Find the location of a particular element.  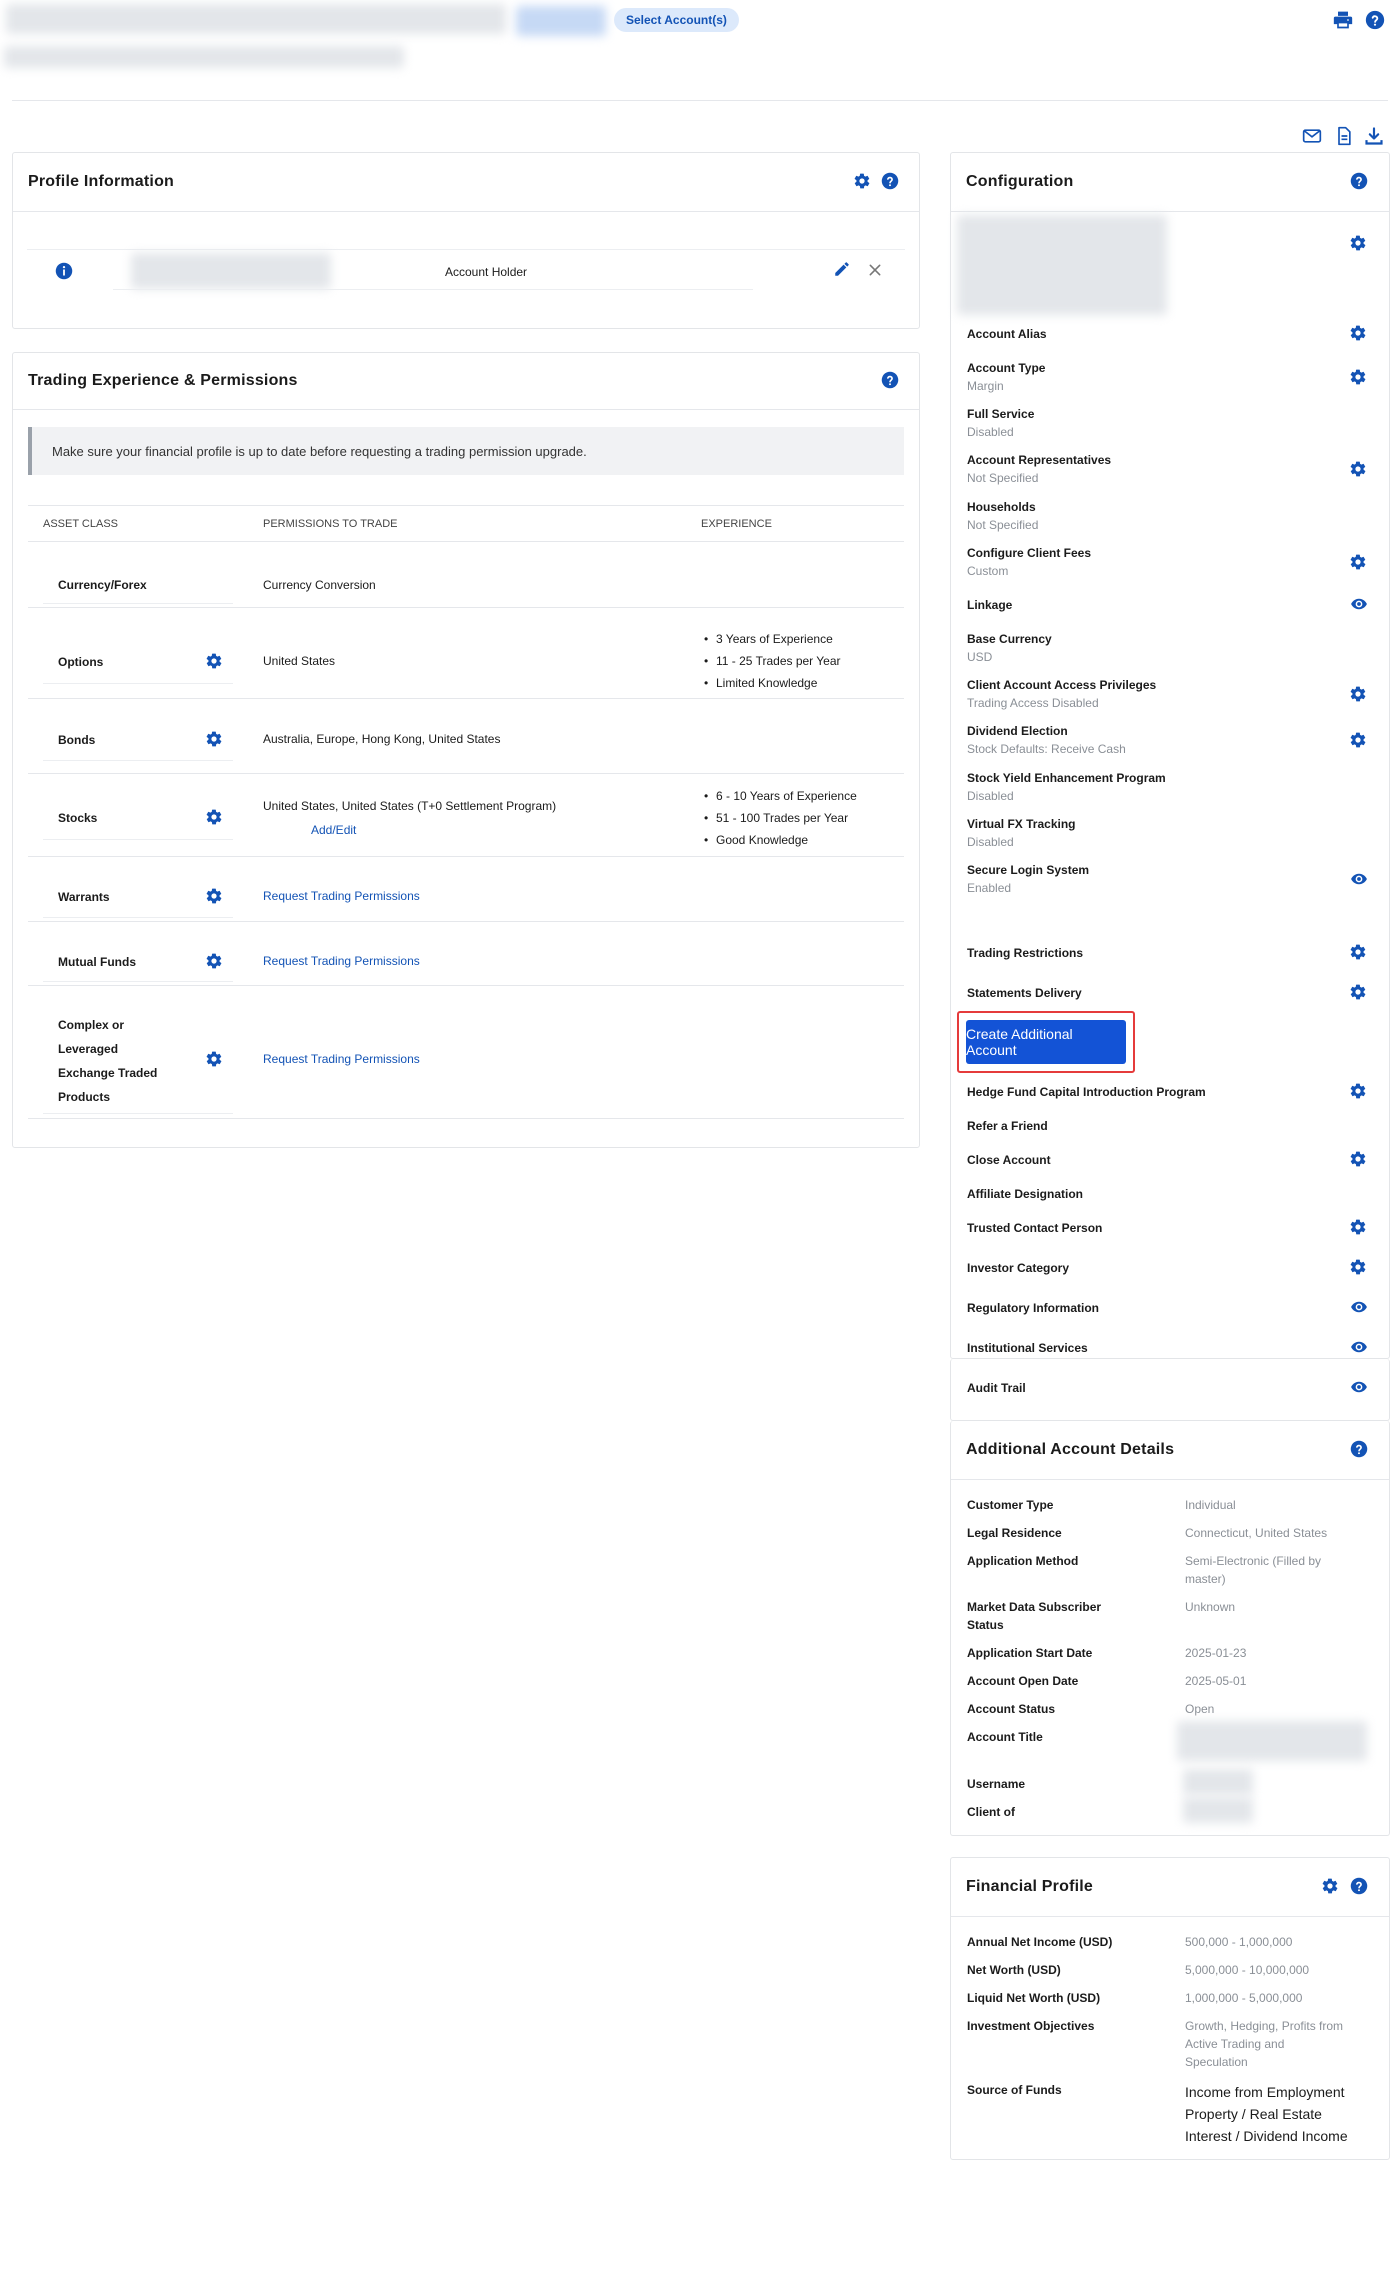

download-icon is located at coordinates (1374, 136).